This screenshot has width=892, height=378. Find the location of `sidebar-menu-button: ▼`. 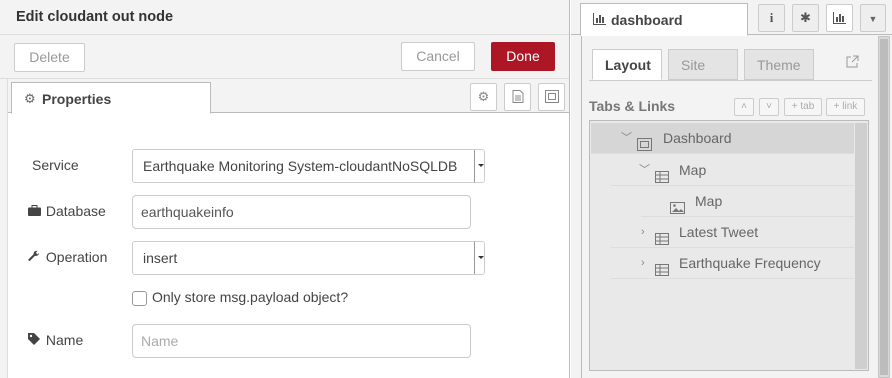

sidebar-menu-button: ▼ is located at coordinates (873, 18).